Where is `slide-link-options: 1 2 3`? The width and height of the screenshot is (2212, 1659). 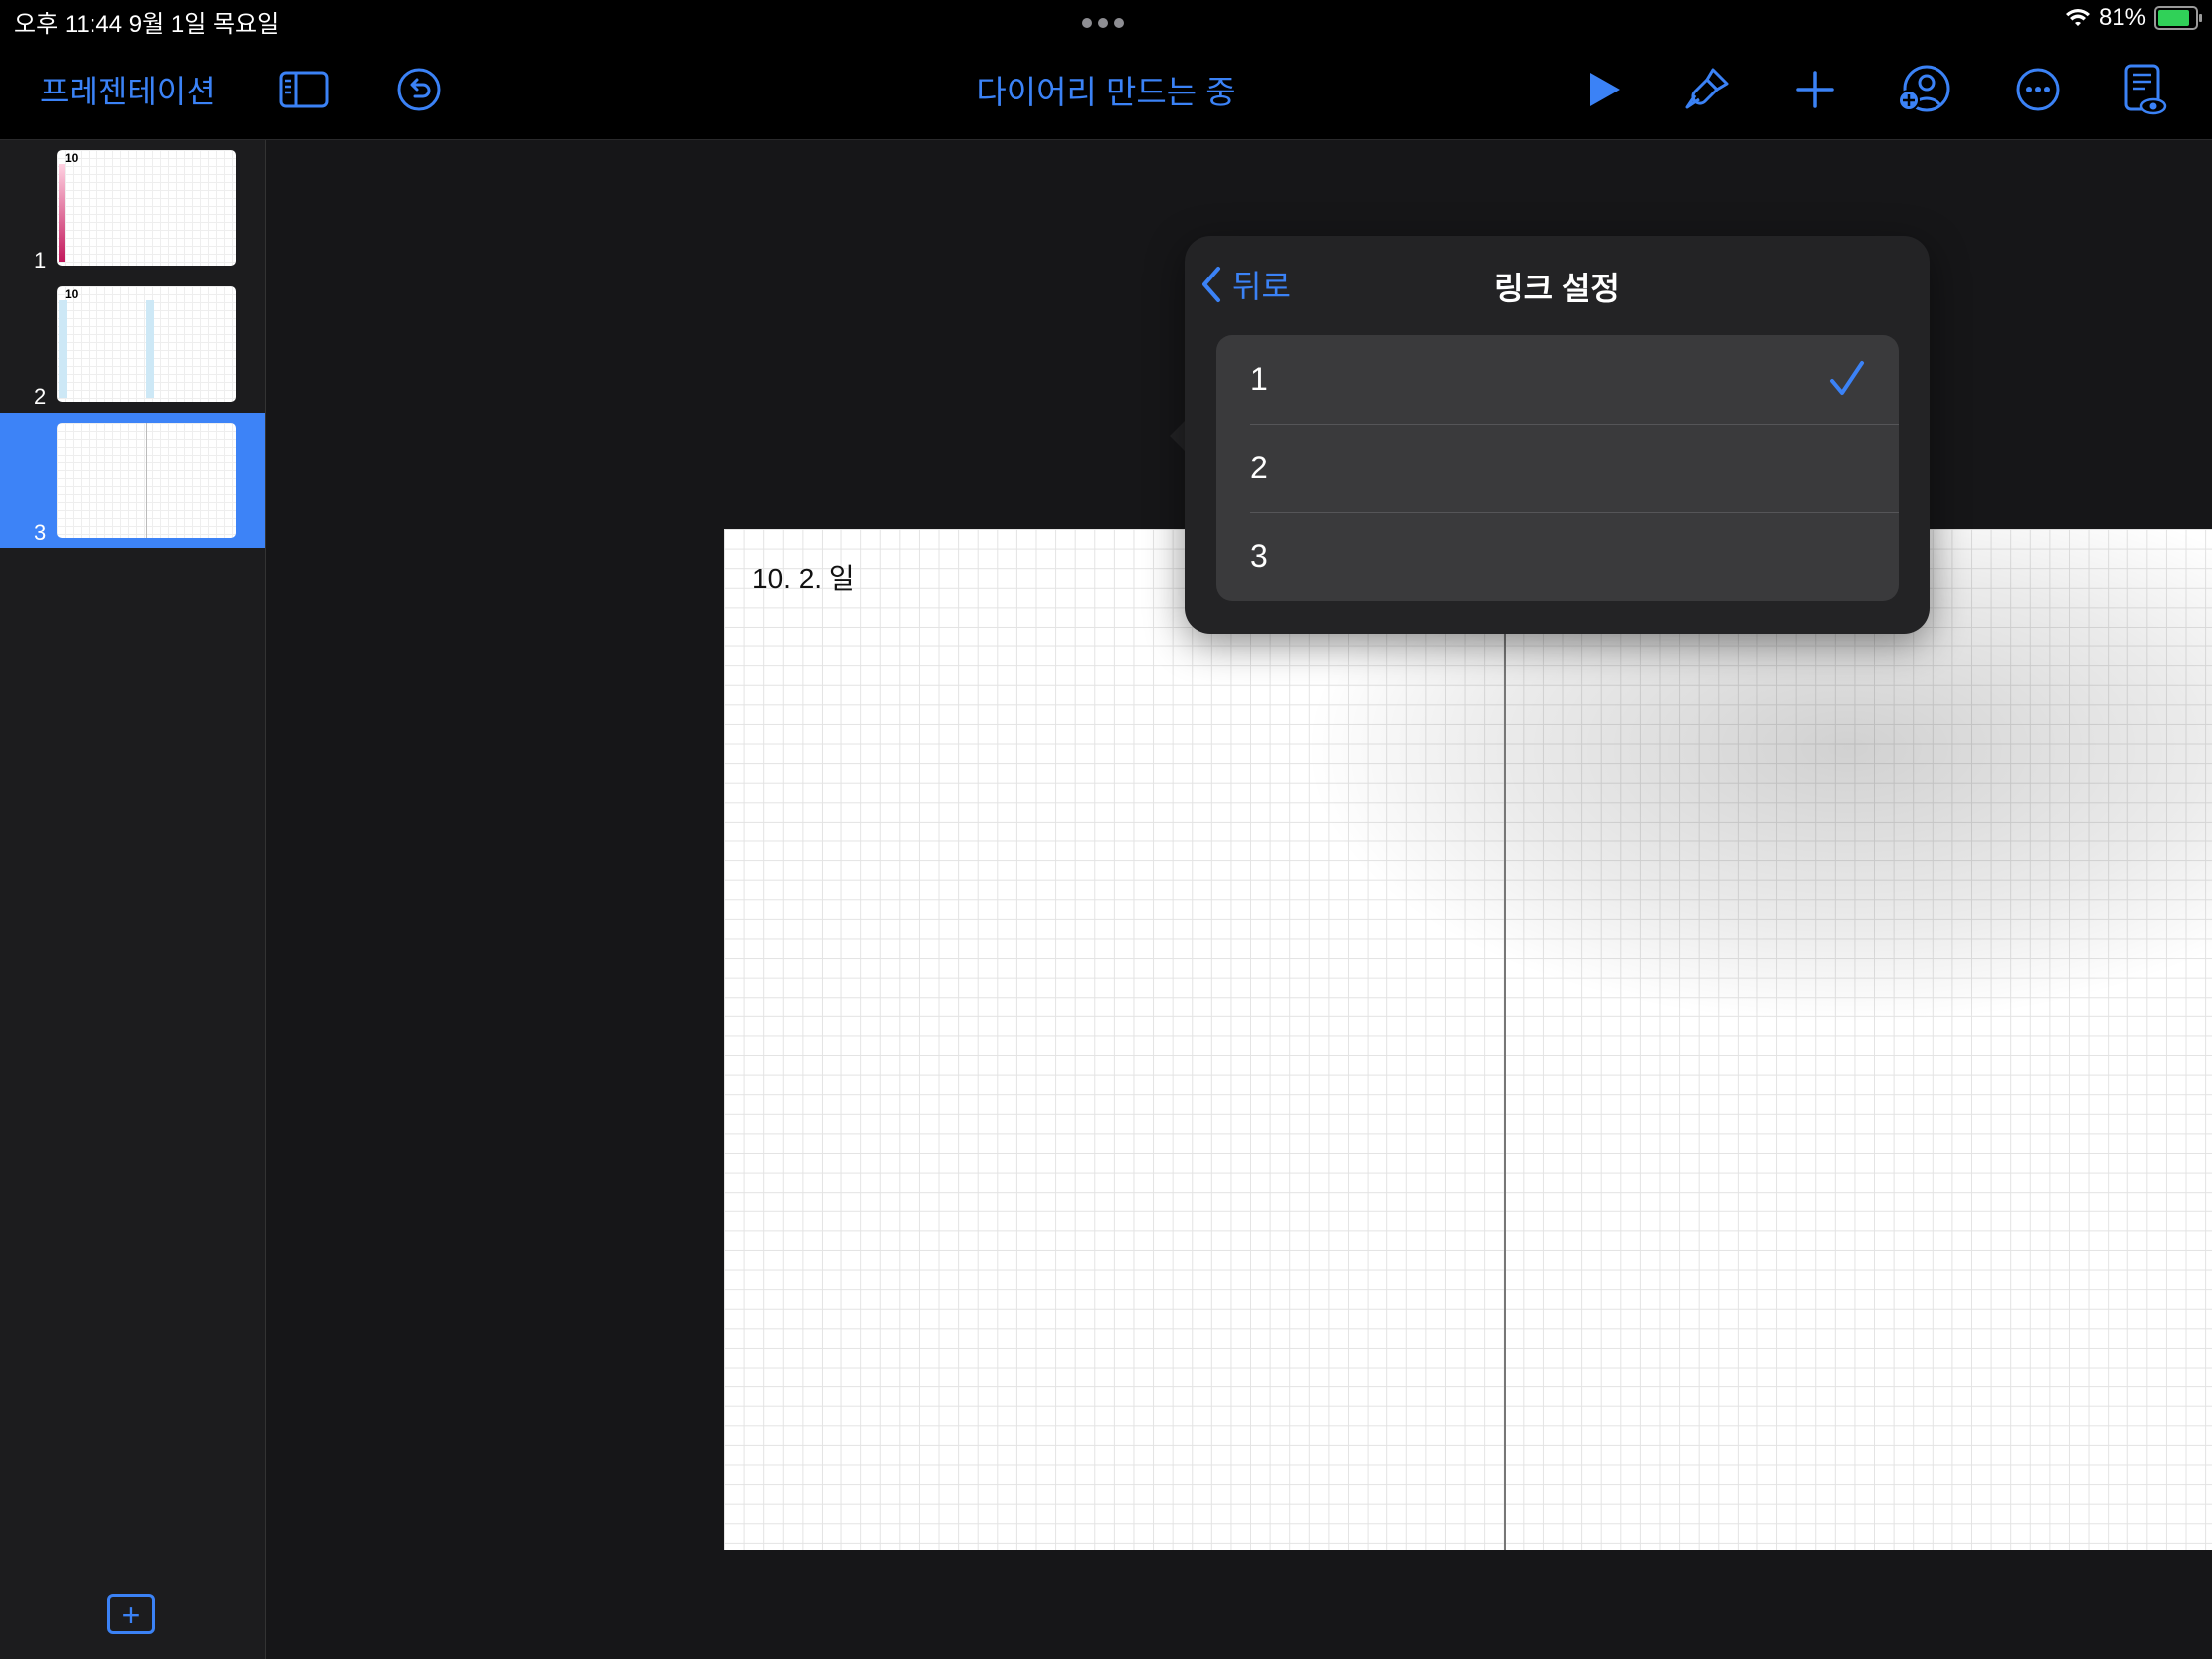
slide-link-options: 1 2 3 is located at coordinates (1557, 468).